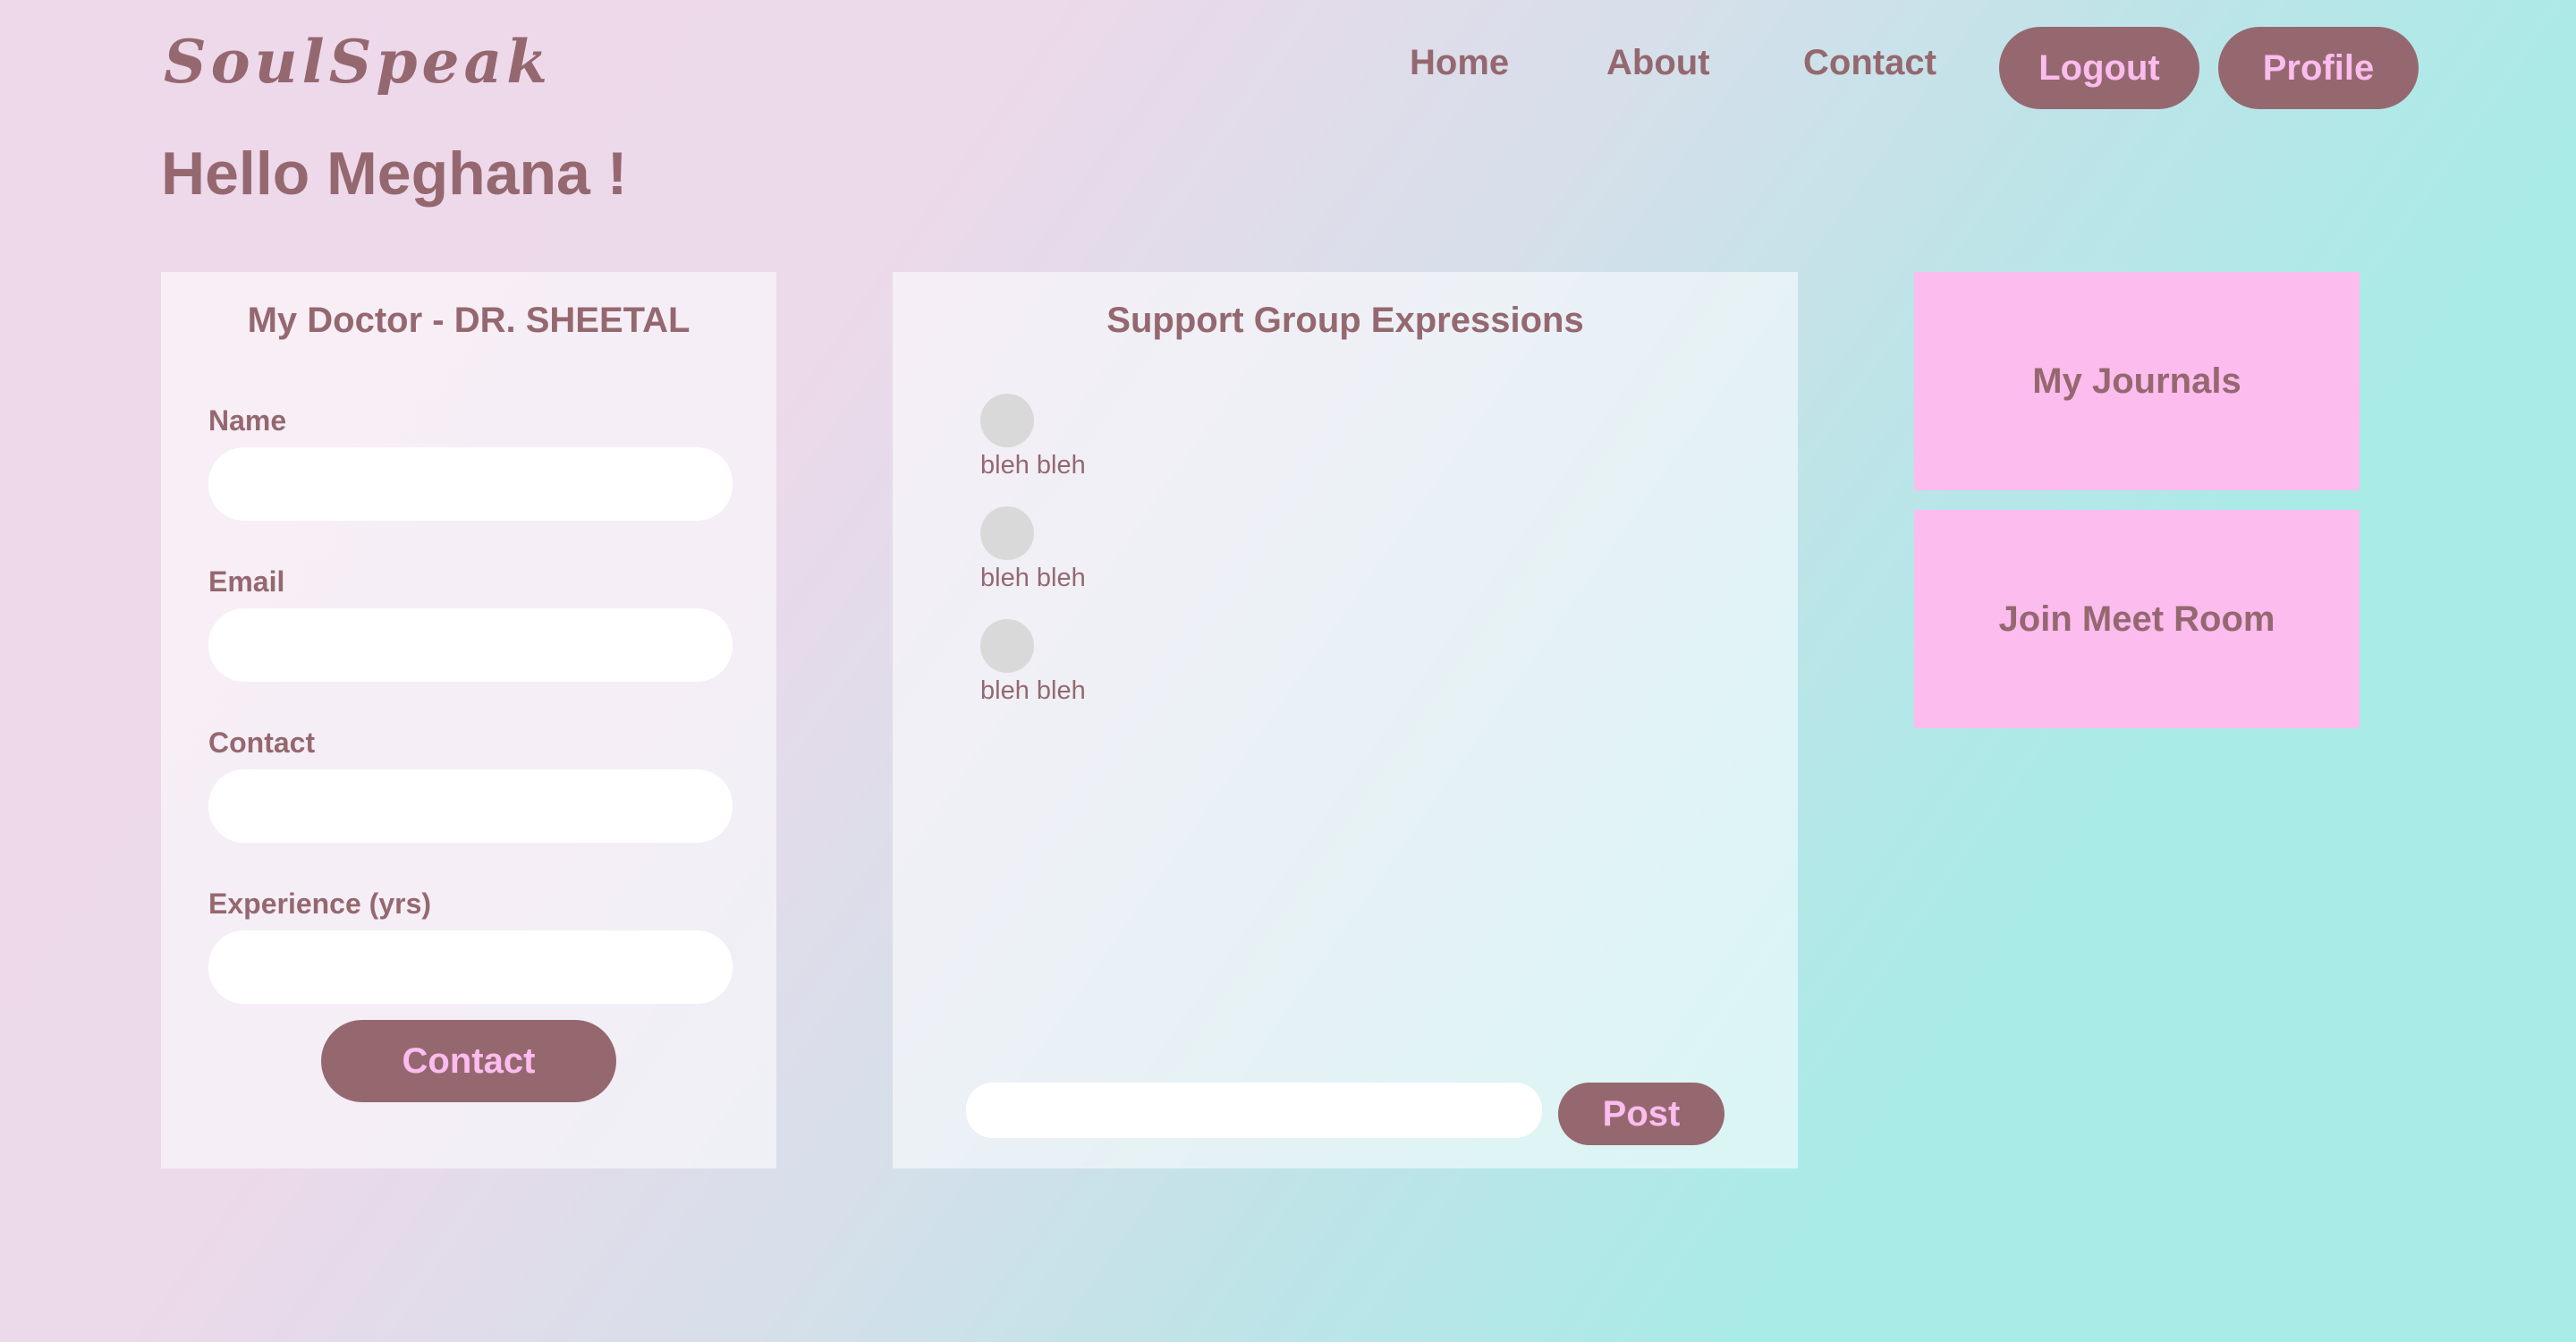  Describe the element at coordinates (246, 582) in the screenshot. I see `email-label: Email` at that location.